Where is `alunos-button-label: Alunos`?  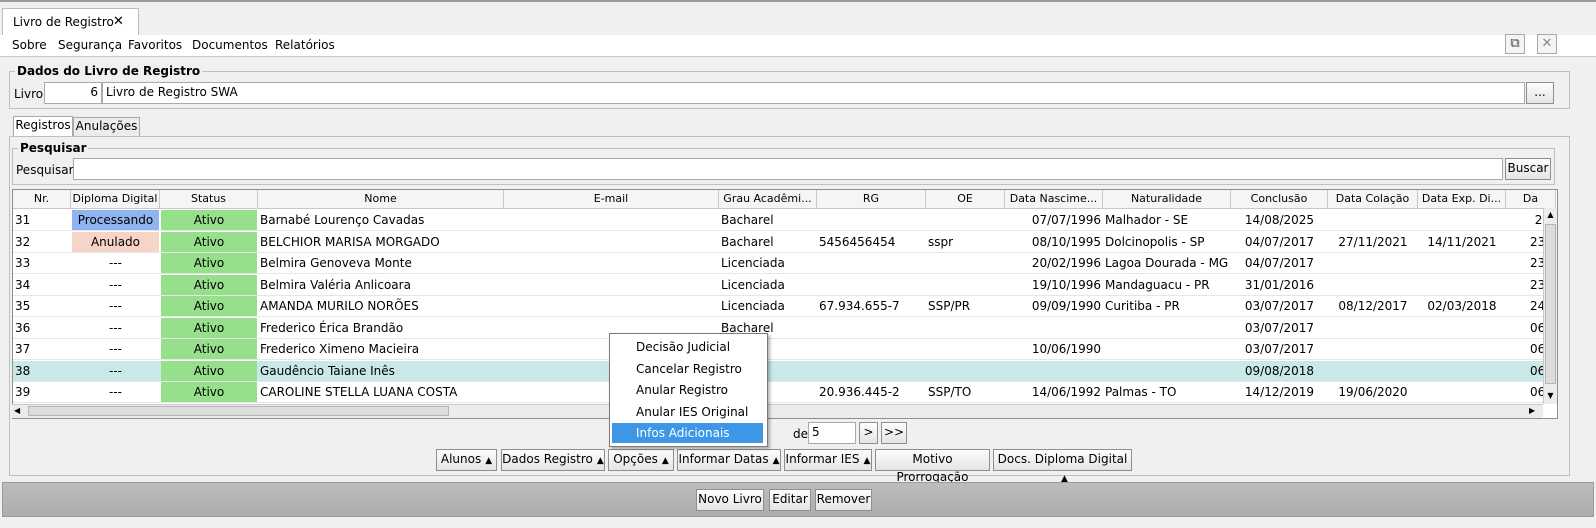 alunos-button-label: Alunos is located at coordinates (461, 459).